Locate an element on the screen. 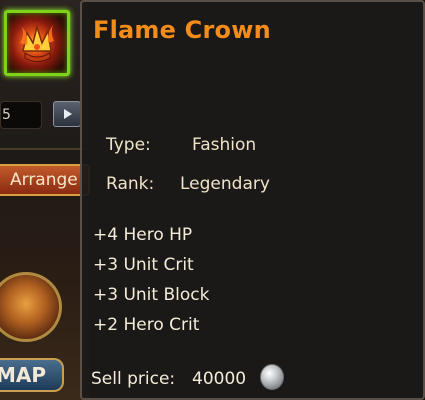 The image size is (425, 400). item-slot-selected is located at coordinates (37, 43).